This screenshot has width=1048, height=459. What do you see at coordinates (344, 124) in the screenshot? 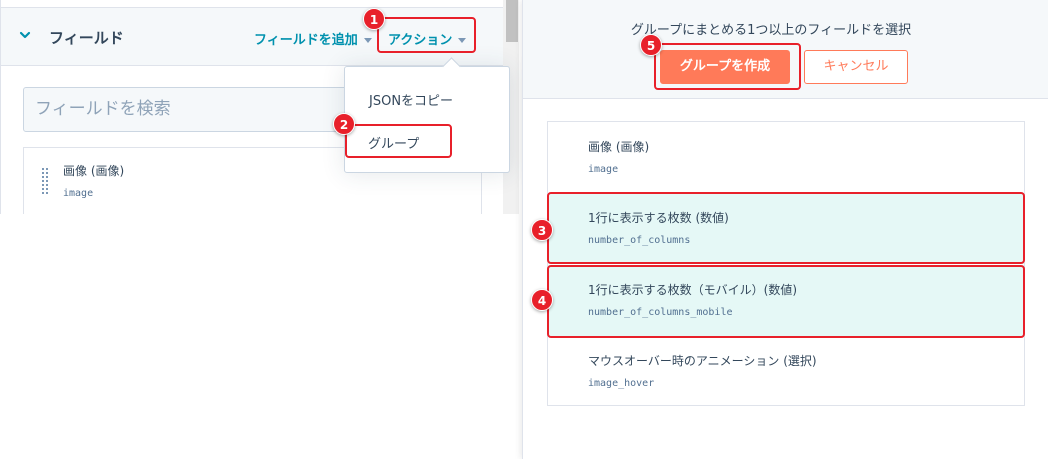
I see `annotation-badge: 2` at bounding box center [344, 124].